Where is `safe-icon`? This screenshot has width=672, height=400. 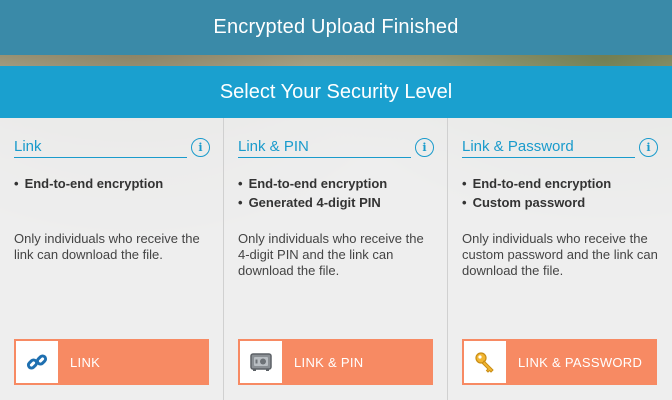 safe-icon is located at coordinates (261, 362).